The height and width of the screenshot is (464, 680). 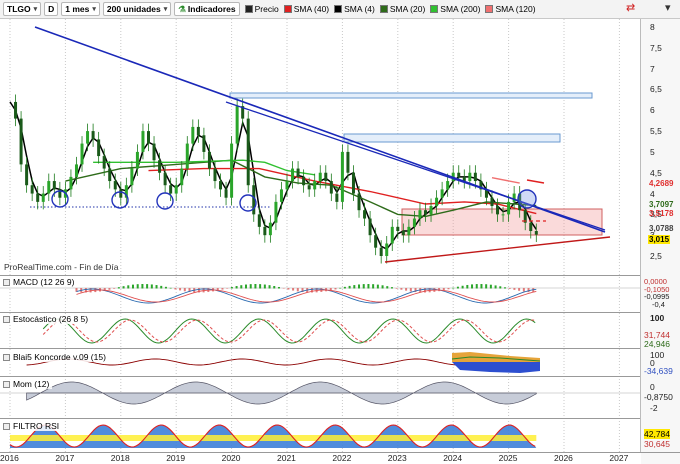 I want to click on stoch-title: Estocástico (26 8 5), so click(x=47, y=319).